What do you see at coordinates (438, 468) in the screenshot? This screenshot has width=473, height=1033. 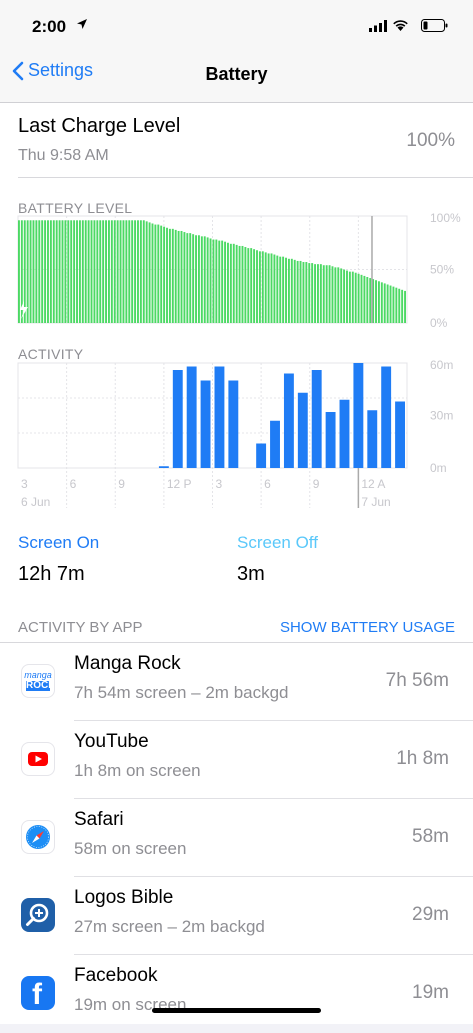 I see `activity-y-tick: 0m` at bounding box center [438, 468].